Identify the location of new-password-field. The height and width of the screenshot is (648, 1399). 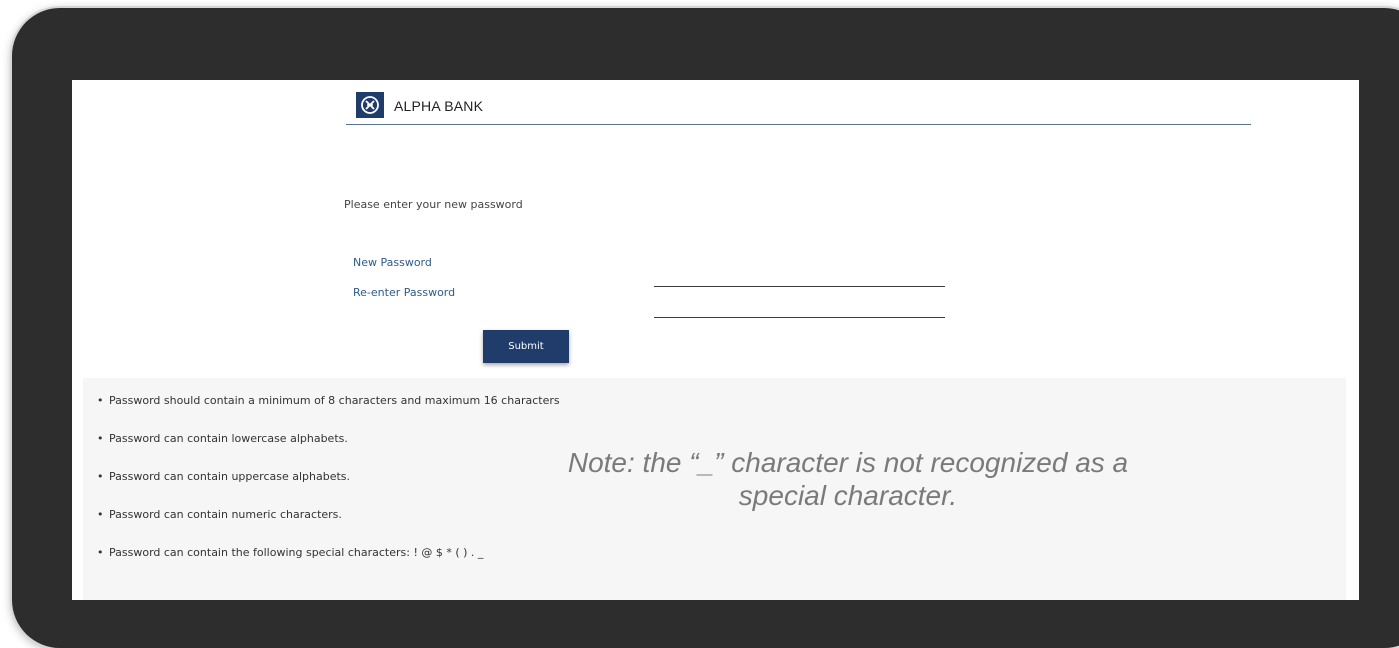
(799, 276).